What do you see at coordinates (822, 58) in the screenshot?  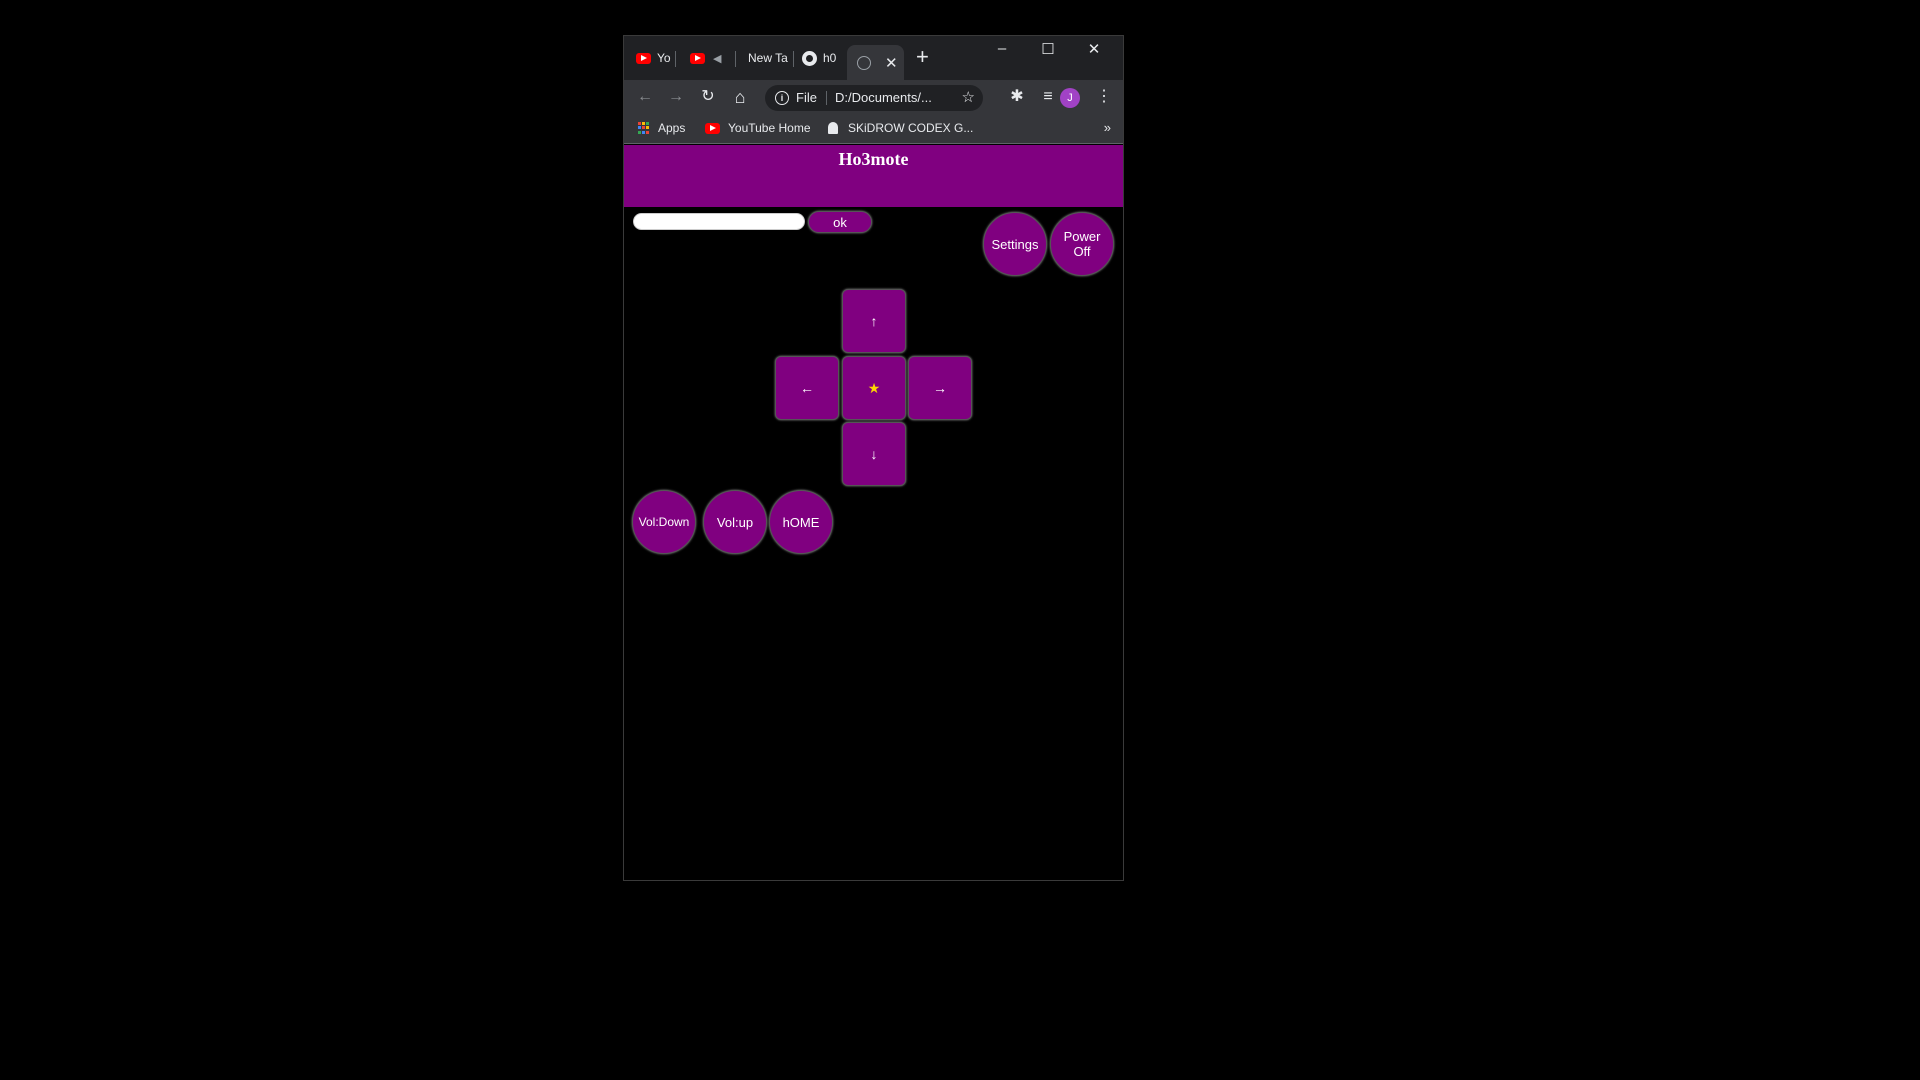 I see `tab-github: h0` at bounding box center [822, 58].